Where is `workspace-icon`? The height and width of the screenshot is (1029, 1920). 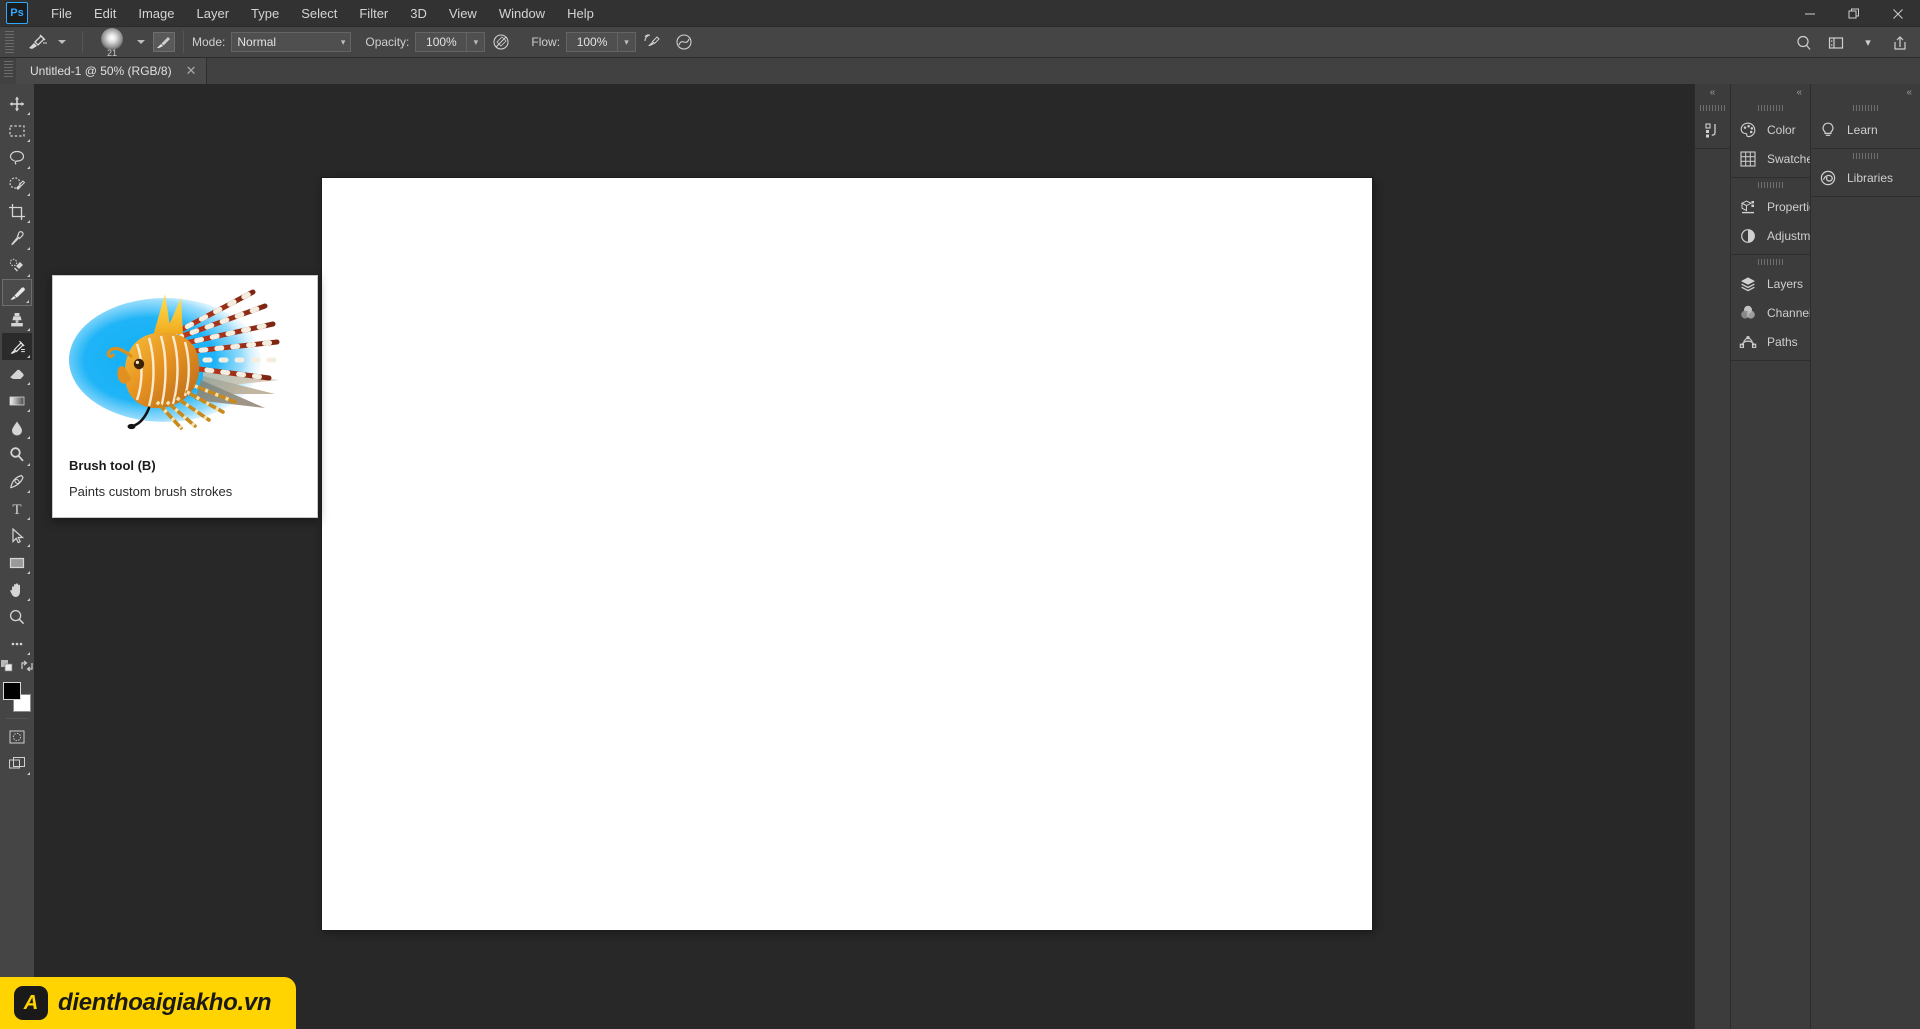 workspace-icon is located at coordinates (1836, 43).